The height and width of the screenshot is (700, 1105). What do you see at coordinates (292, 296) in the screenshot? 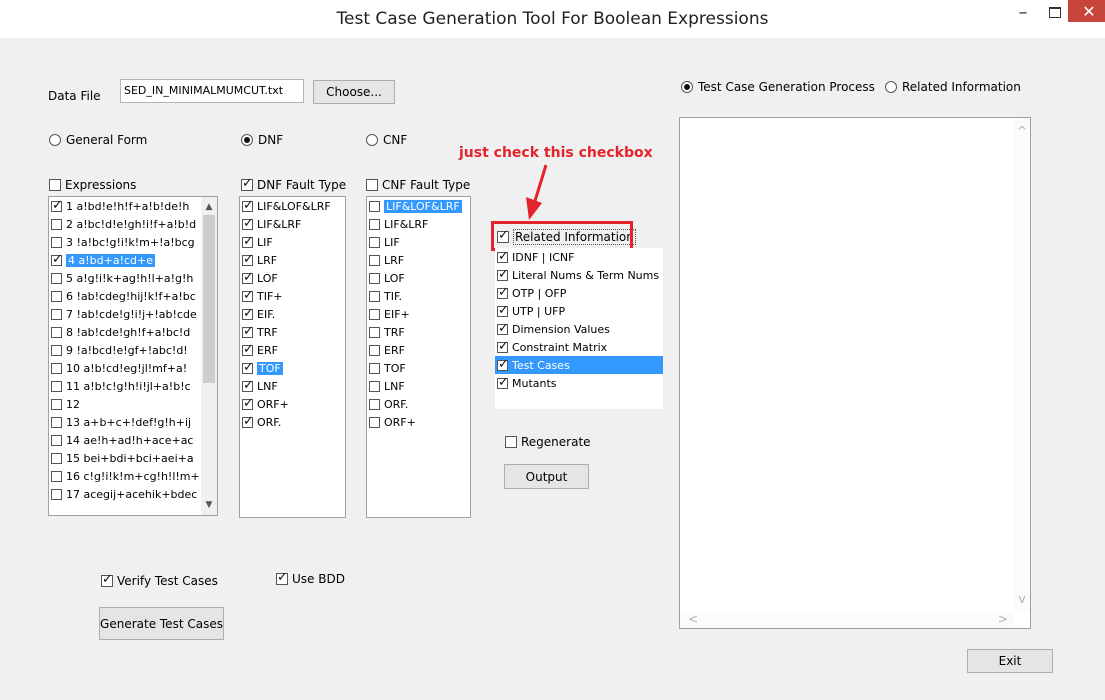
I see `list-item: TIF+` at bounding box center [292, 296].